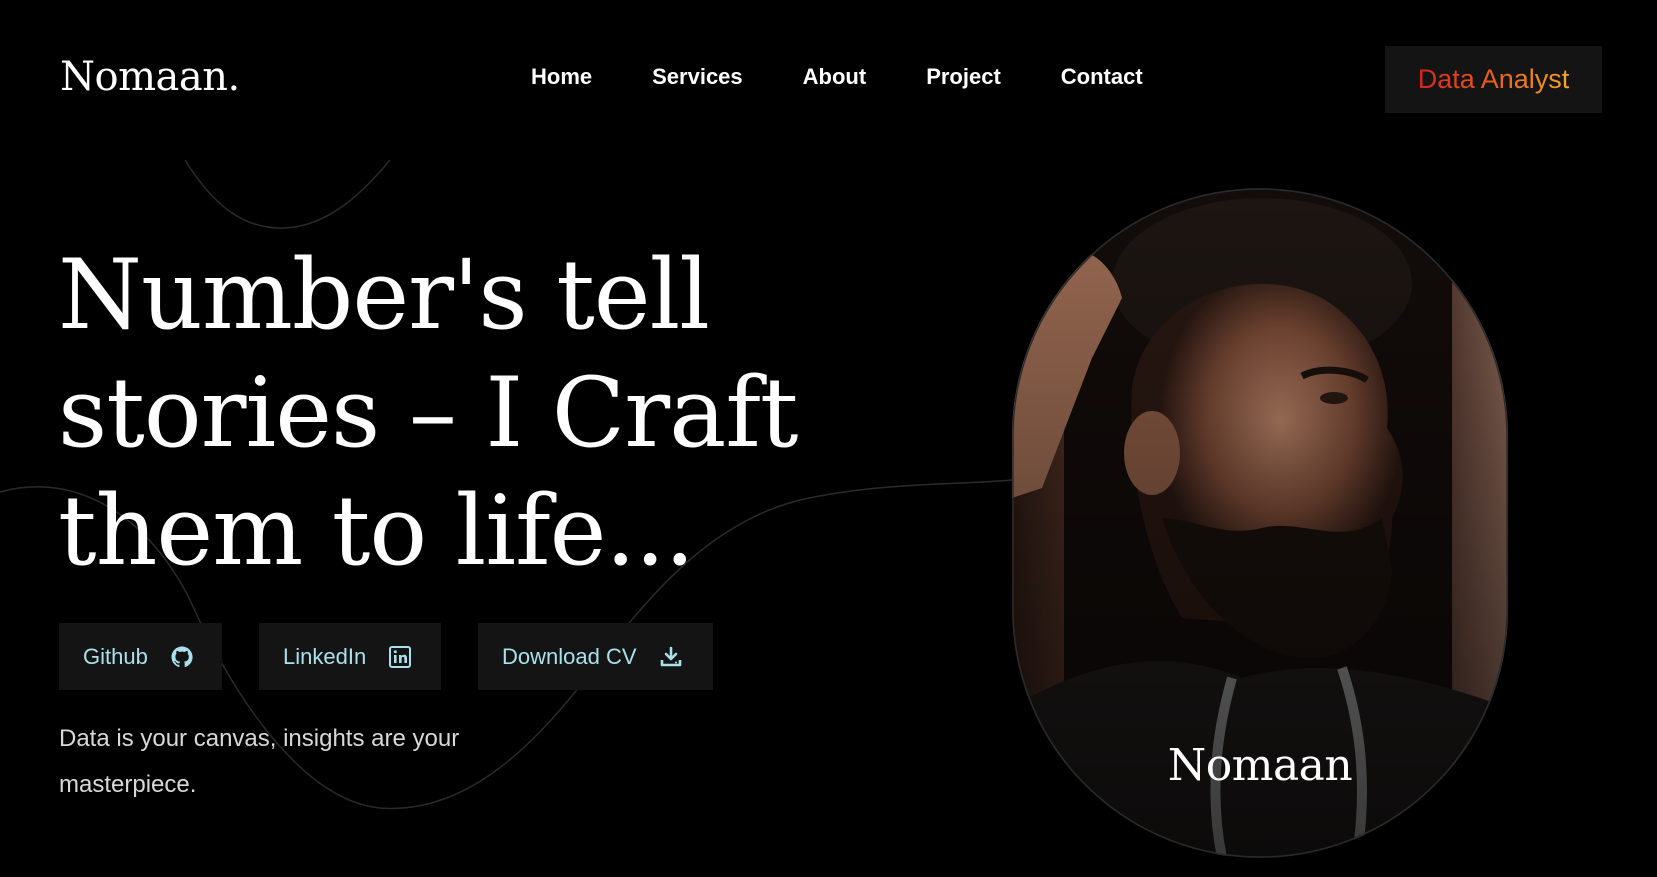 The width and height of the screenshot is (1657, 877). Describe the element at coordinates (671, 657) in the screenshot. I see `download-icon` at that location.